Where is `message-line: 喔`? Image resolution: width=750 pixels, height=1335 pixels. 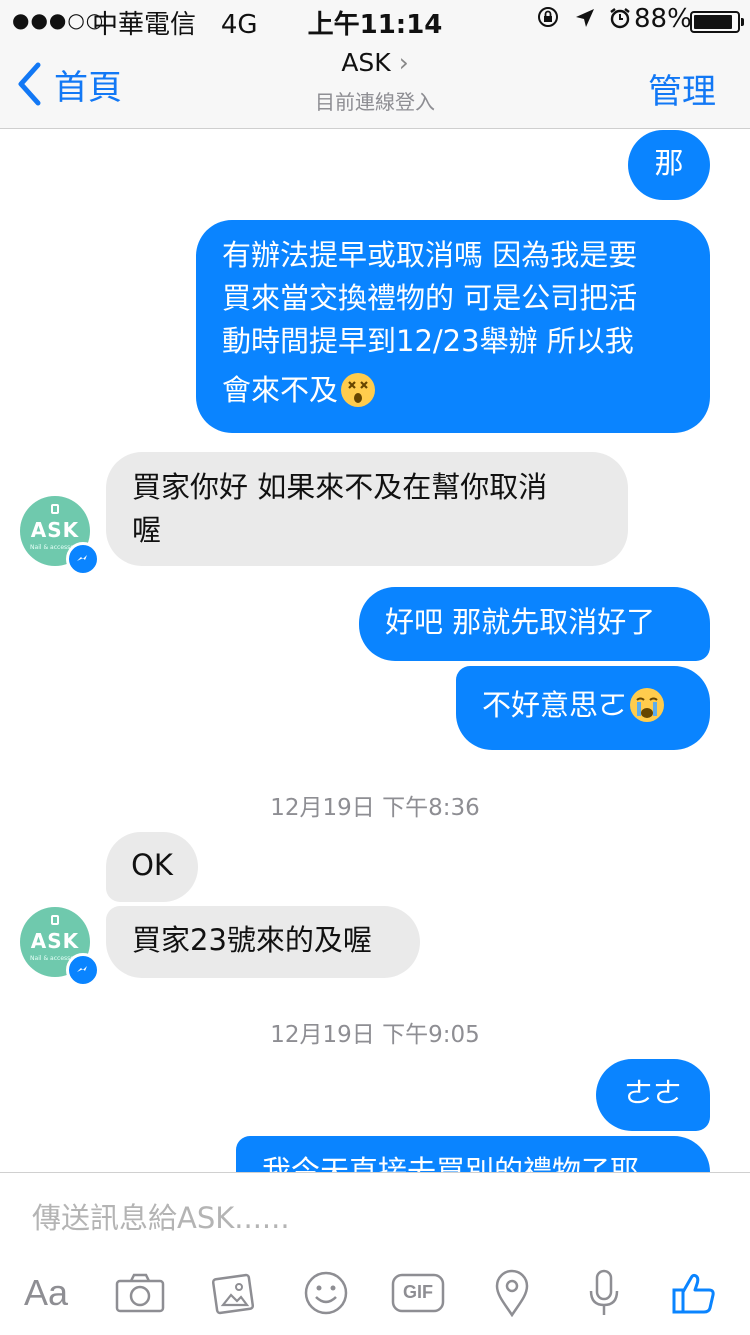
message-line: 喔 is located at coordinates (147, 530).